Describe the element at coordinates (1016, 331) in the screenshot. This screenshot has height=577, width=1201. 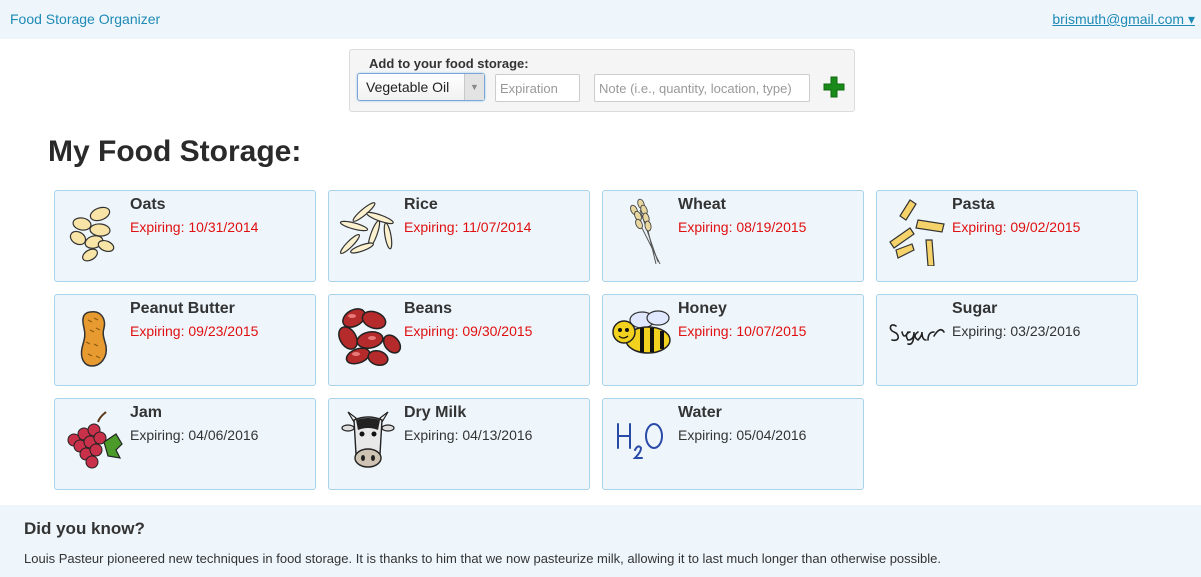
I see `expiration-date: Expiring: 03/23/2016` at that location.